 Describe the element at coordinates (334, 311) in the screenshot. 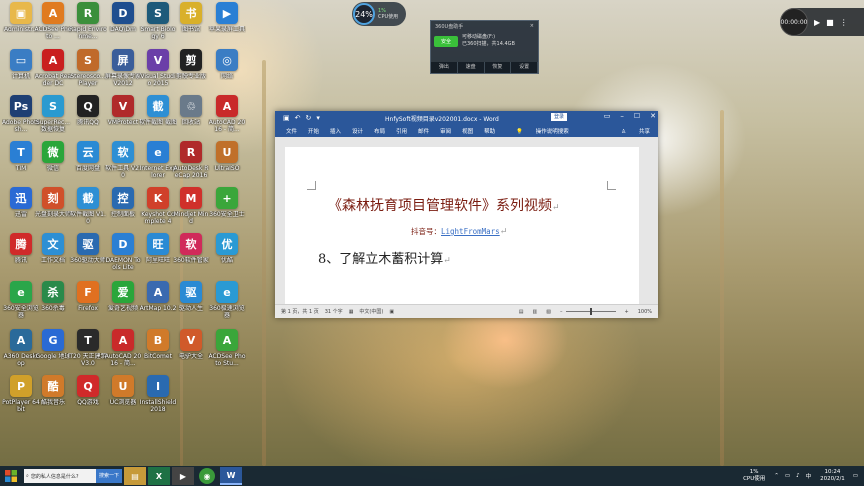

I see `status-word-count: 31 个字` at that location.